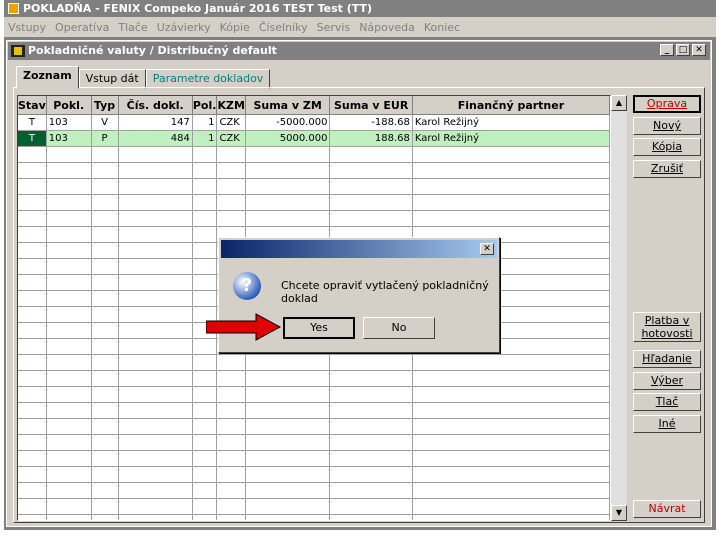 This screenshot has width=720, height=540. What do you see at coordinates (619, 308) in the screenshot?
I see `table-scrollbar: ▲ ▼` at bounding box center [619, 308].